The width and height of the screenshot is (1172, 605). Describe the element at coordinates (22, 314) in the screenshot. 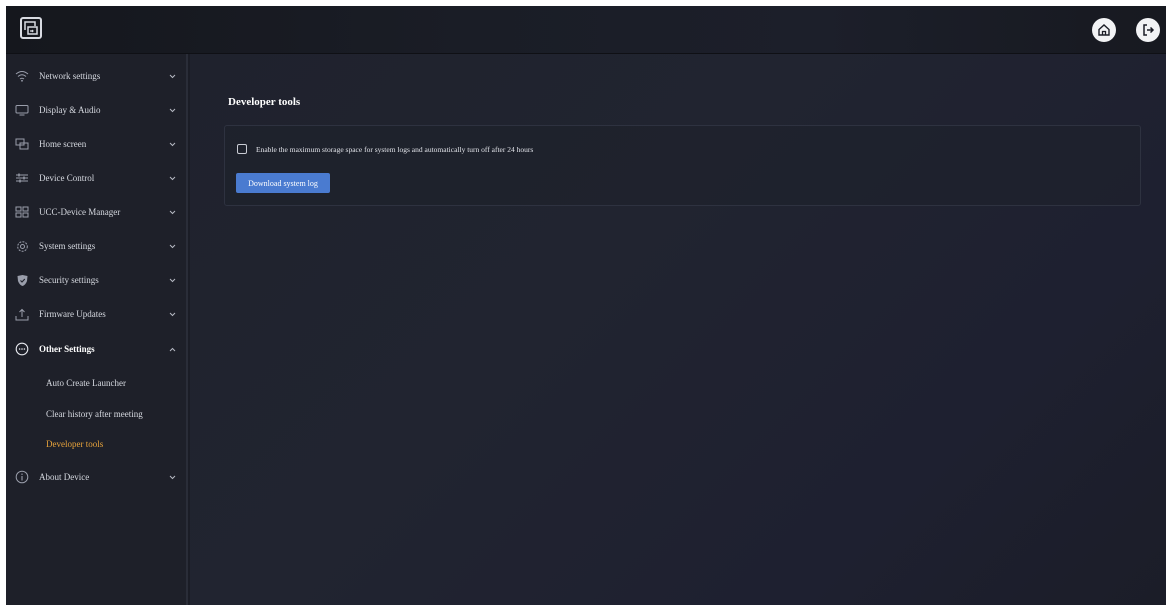

I see `upload-icon` at that location.